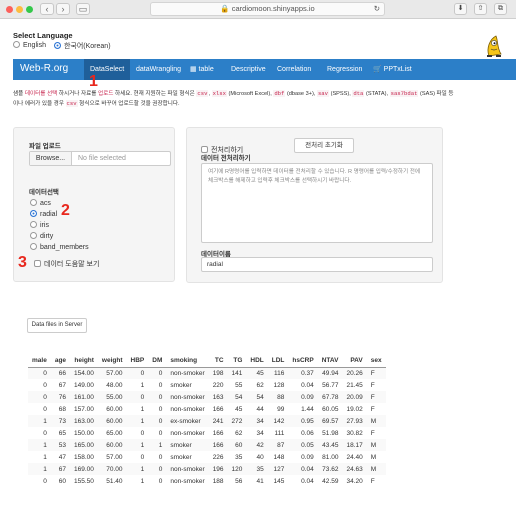 This screenshot has height=515, width=516. What do you see at coordinates (105, 94) in the screenshot?
I see `desc-highlight: 업로드` at bounding box center [105, 94].